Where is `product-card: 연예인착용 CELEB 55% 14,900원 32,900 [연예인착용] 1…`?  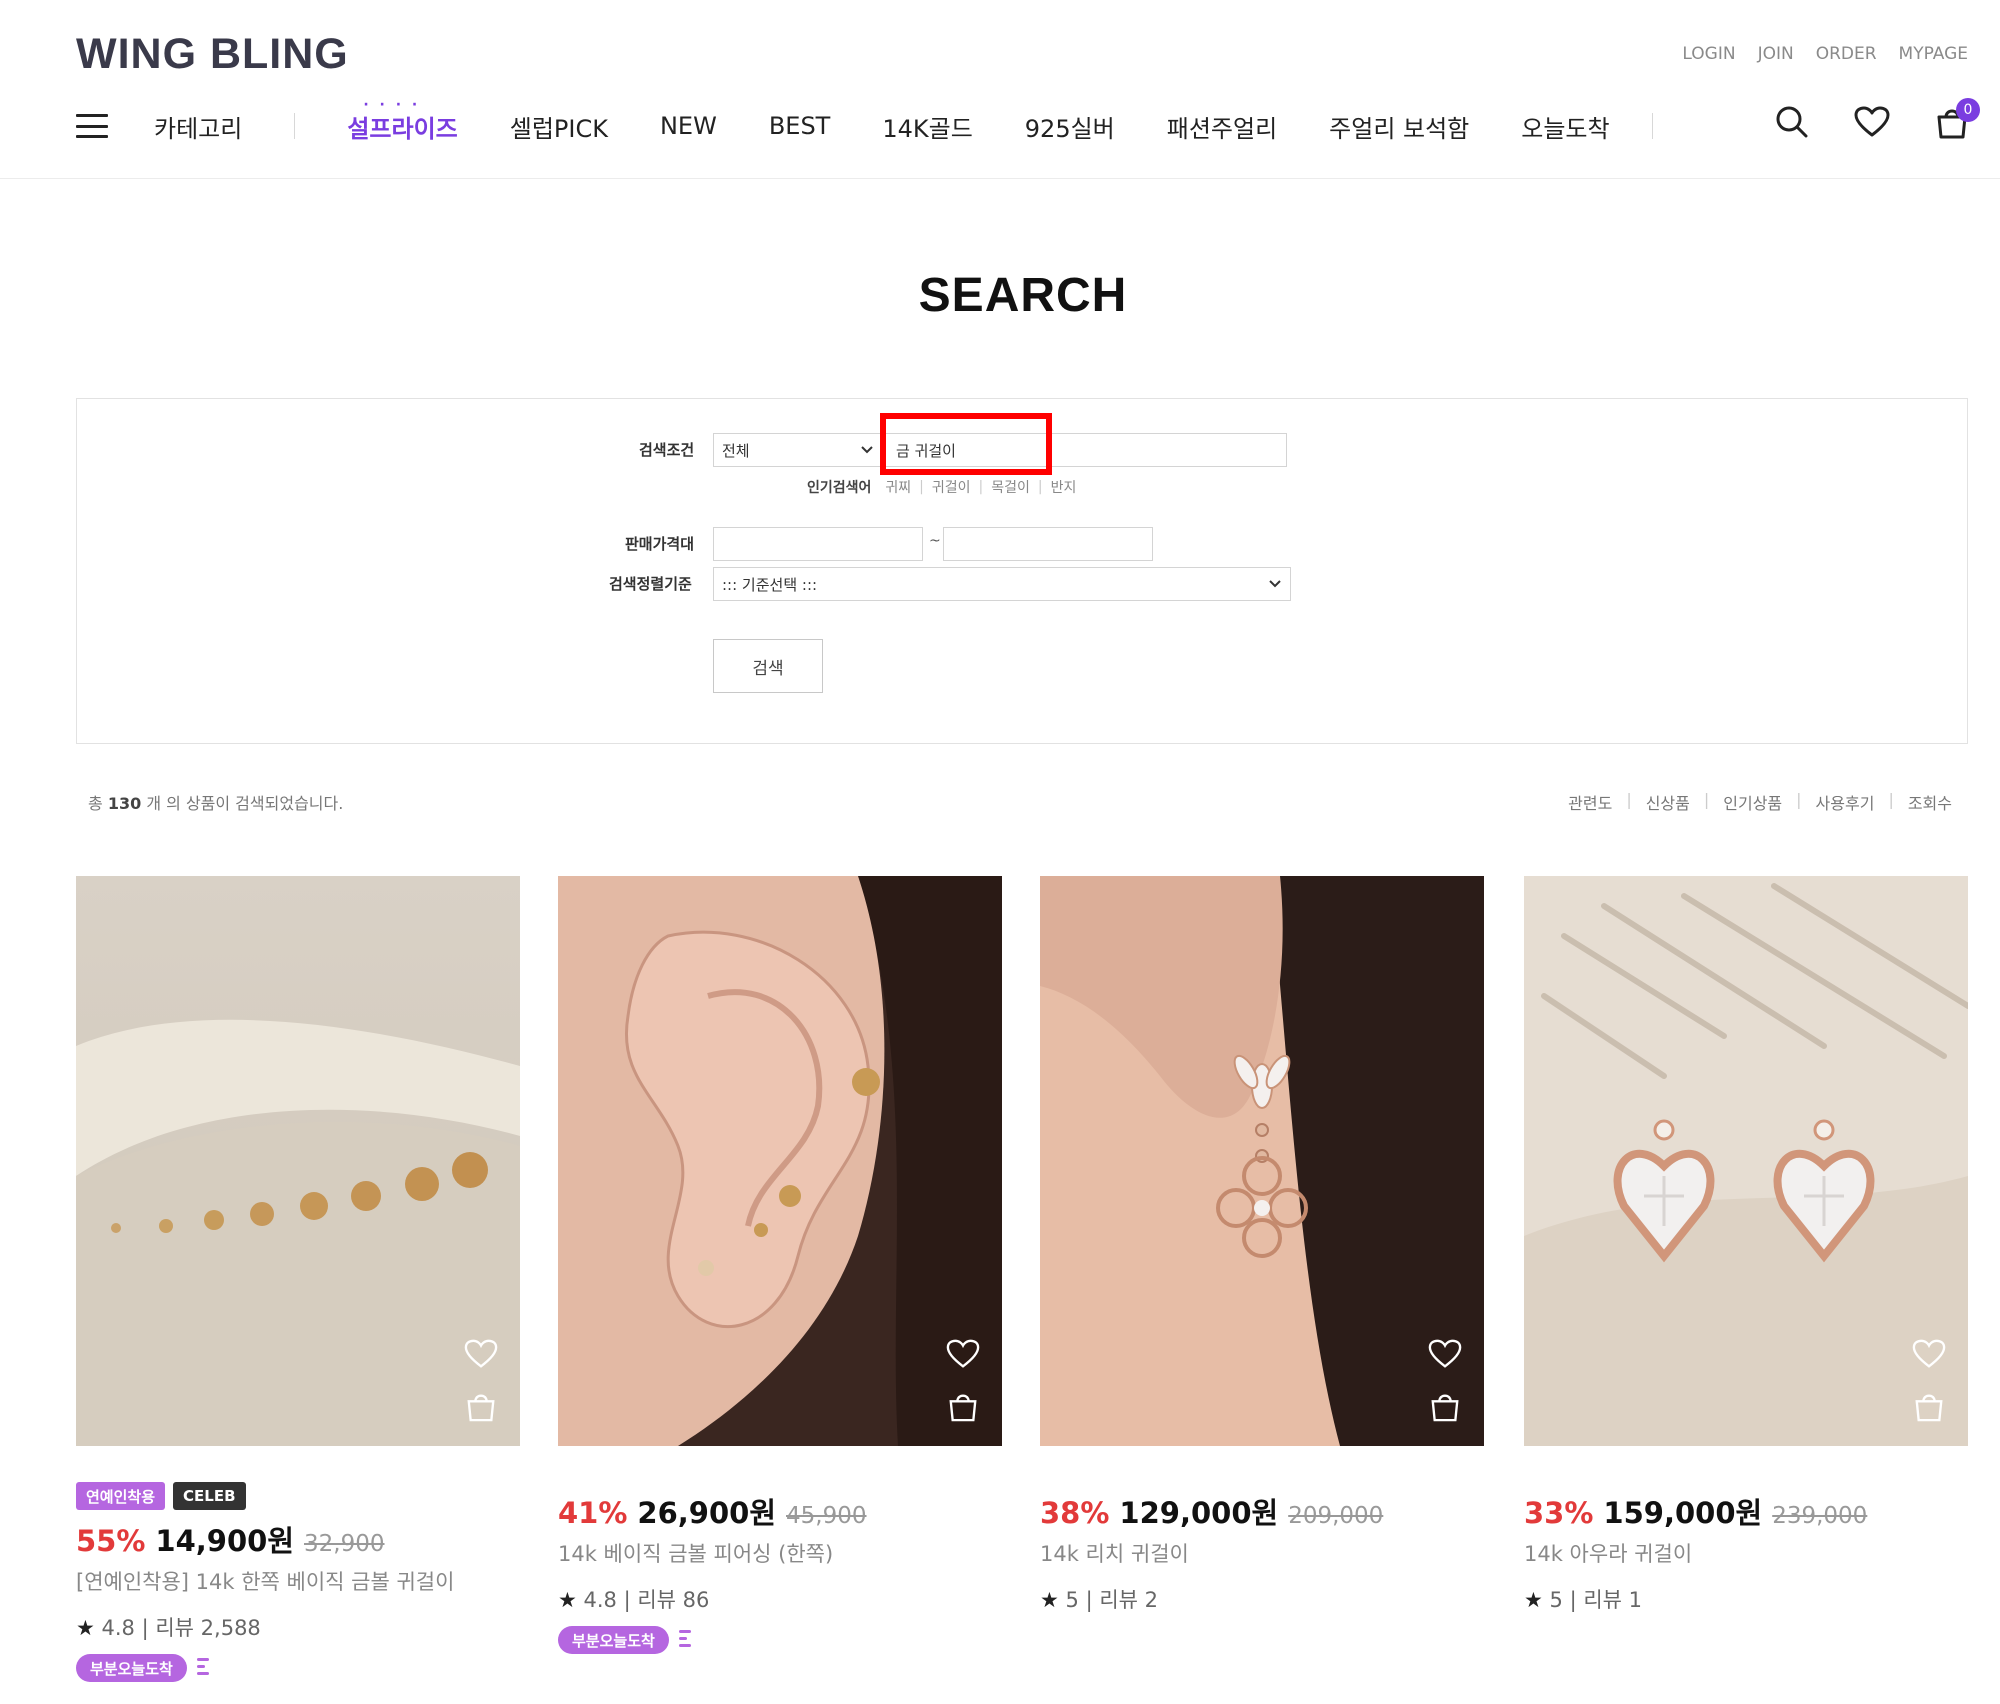
product-card: 연예인착용 CELEB 55% 14,900원 32,900 [연예인착용] 1… is located at coordinates (298, 1279).